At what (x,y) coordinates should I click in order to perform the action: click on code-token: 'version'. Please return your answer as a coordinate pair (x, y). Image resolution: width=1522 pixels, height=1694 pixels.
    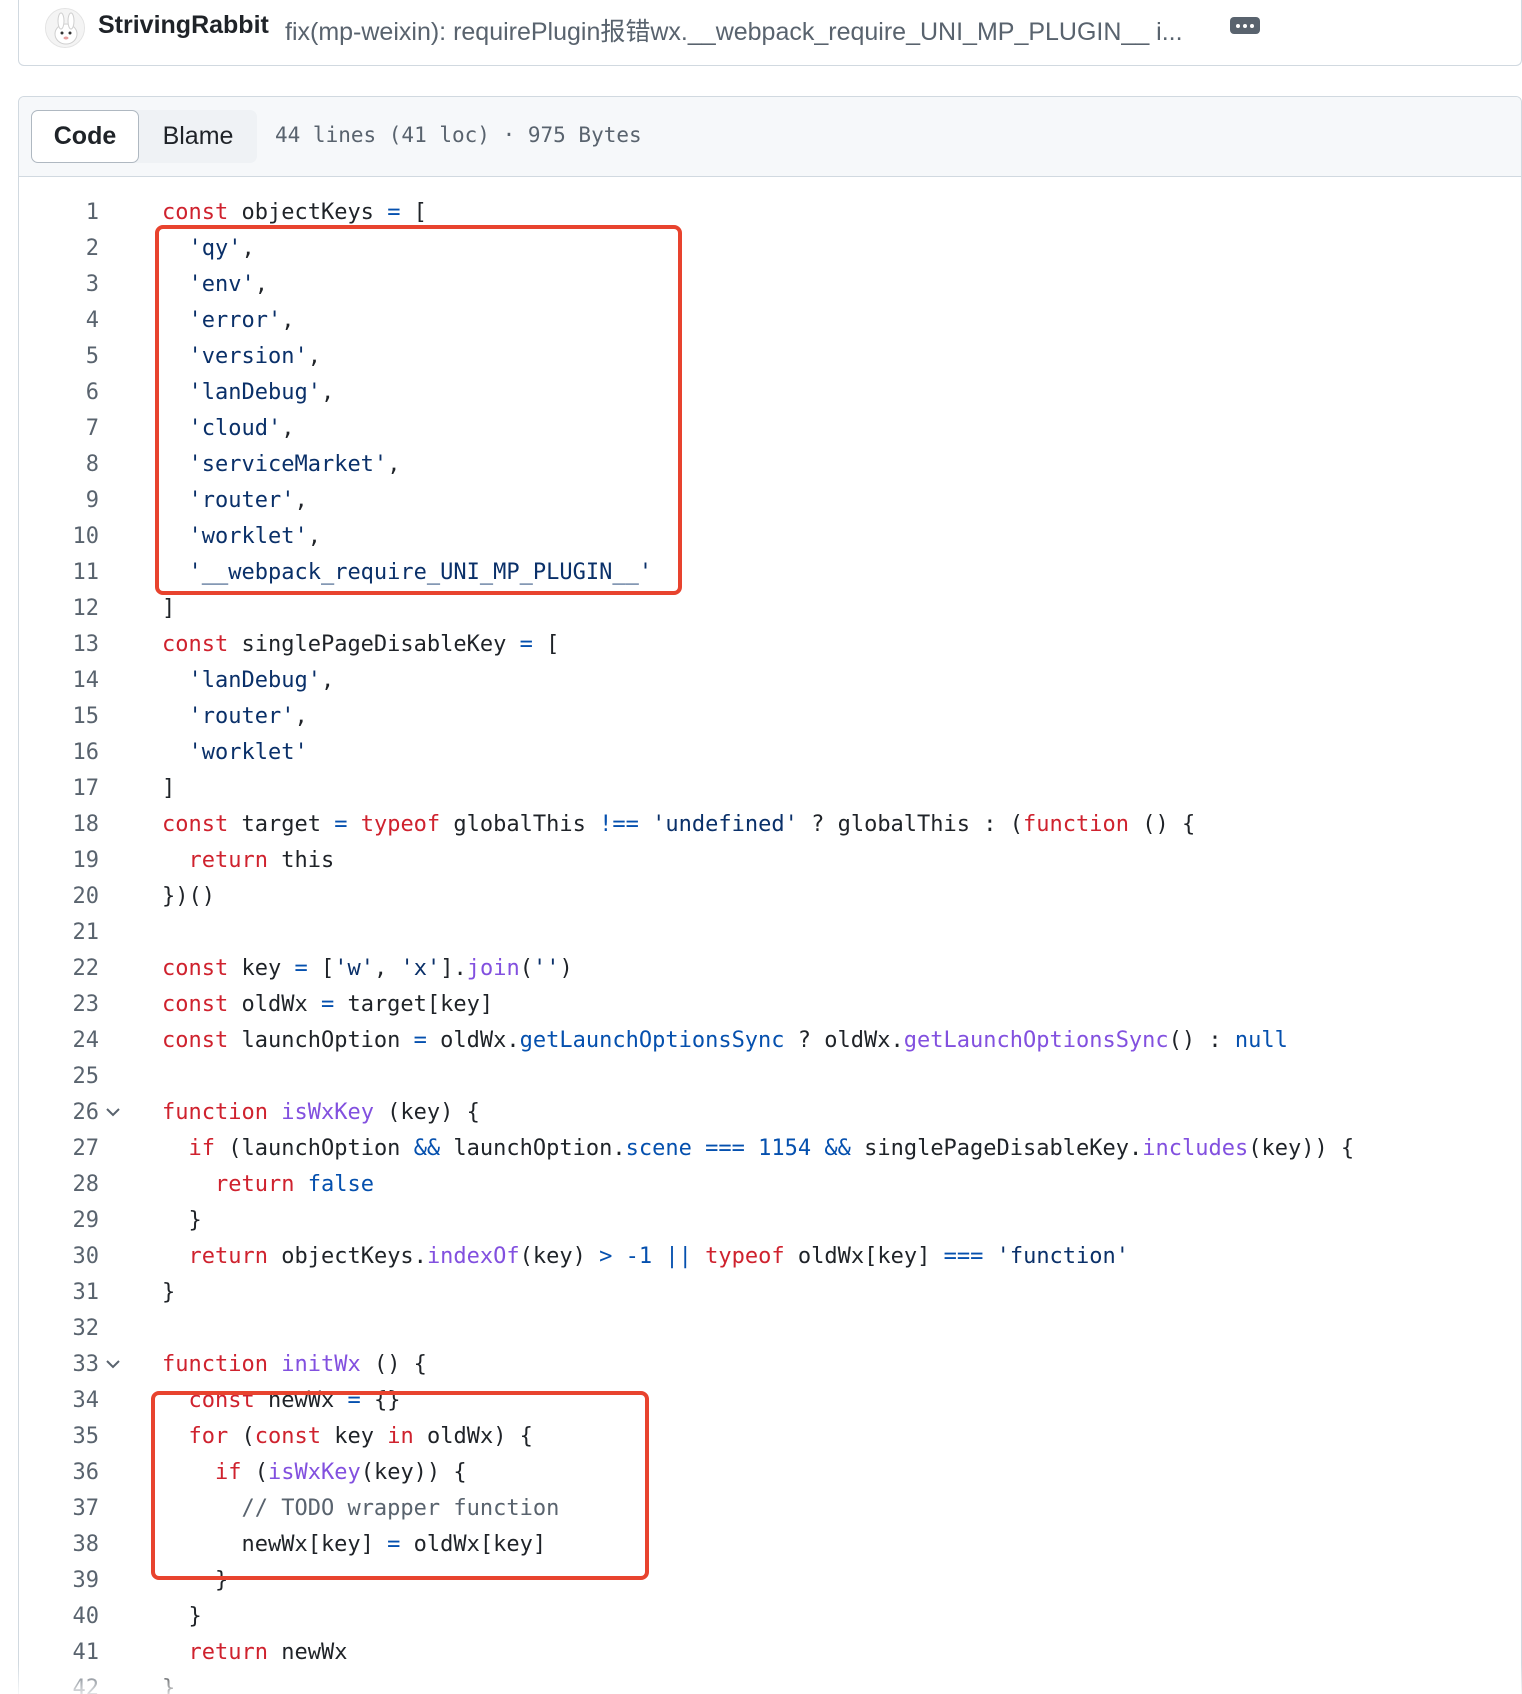
    Looking at the image, I should click on (248, 356).